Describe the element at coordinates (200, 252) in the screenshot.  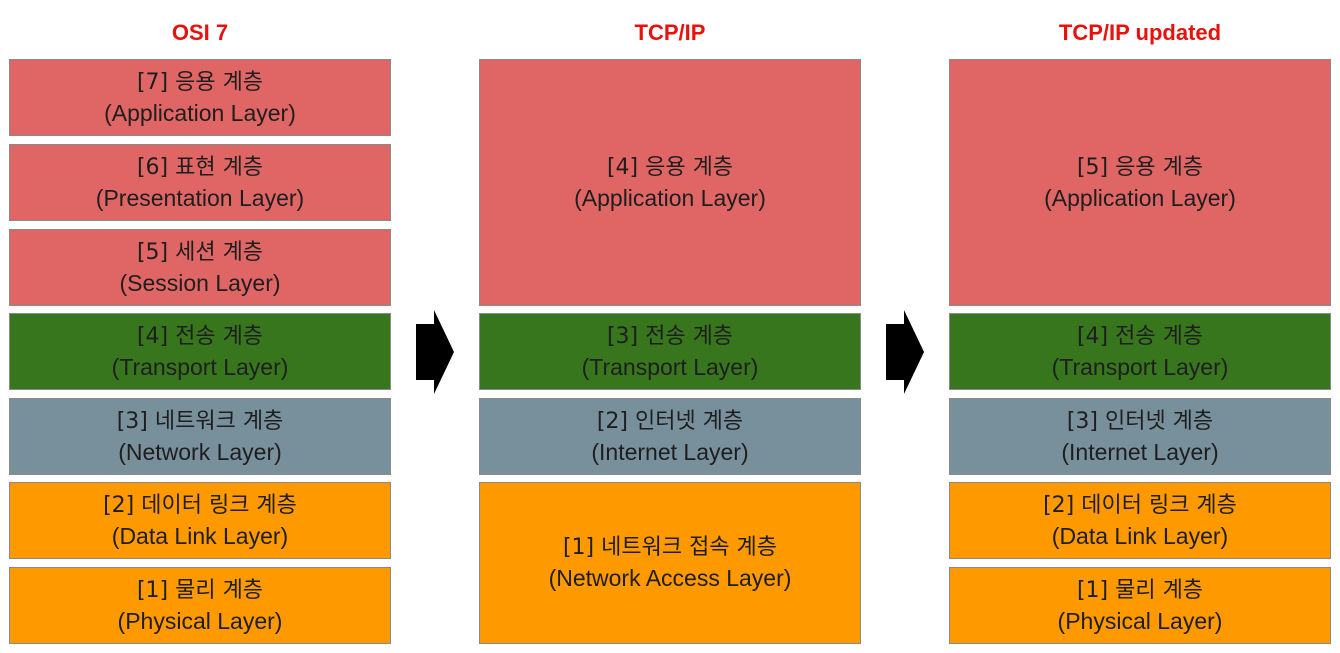
I see `layer-label-ko: [5] 세션 계층` at that location.